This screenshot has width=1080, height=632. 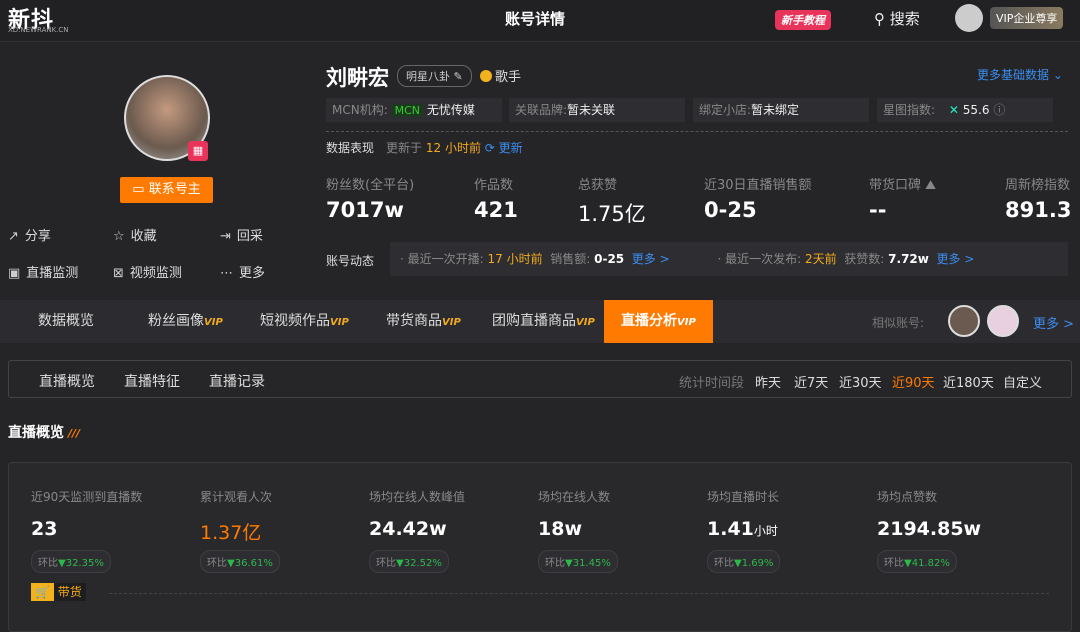 I want to click on favorite-button: ☆ 收藏, so click(x=135, y=234).